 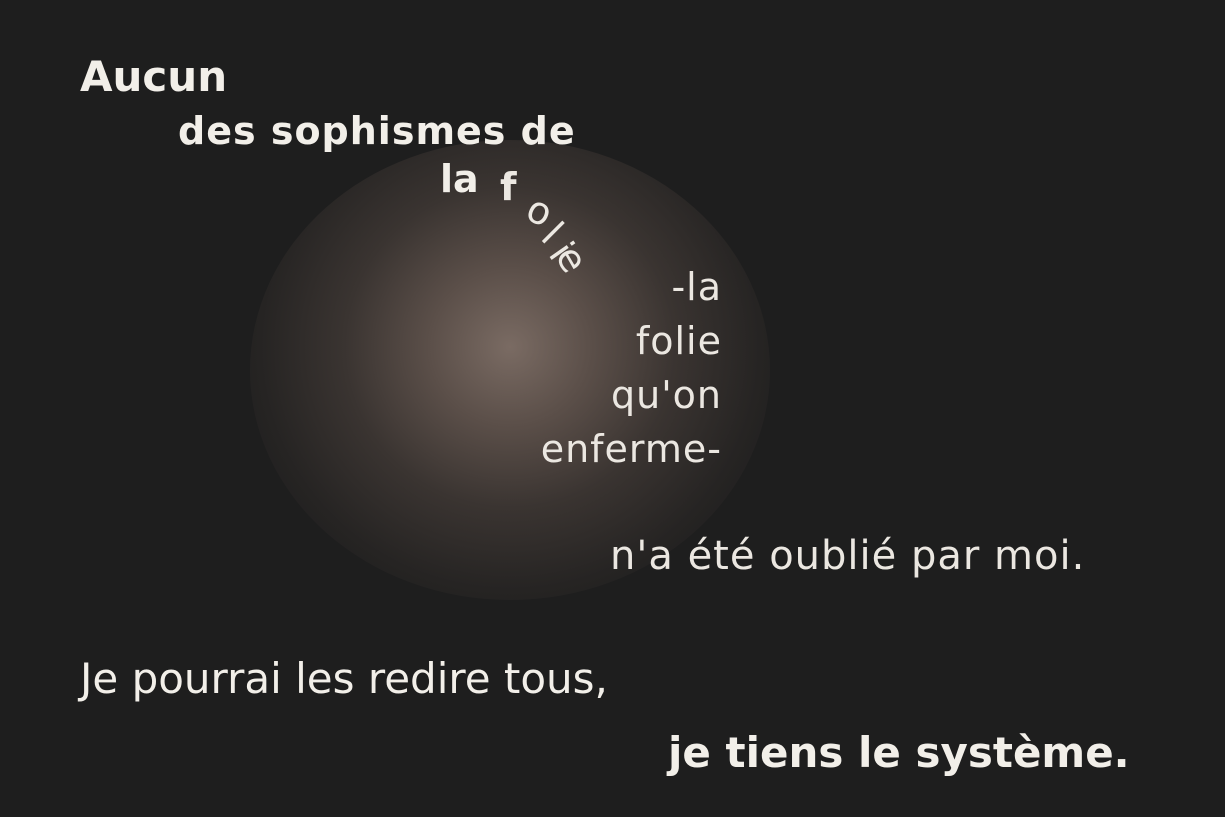 I want to click on curved-letter-e: e, so click(x=571, y=259).